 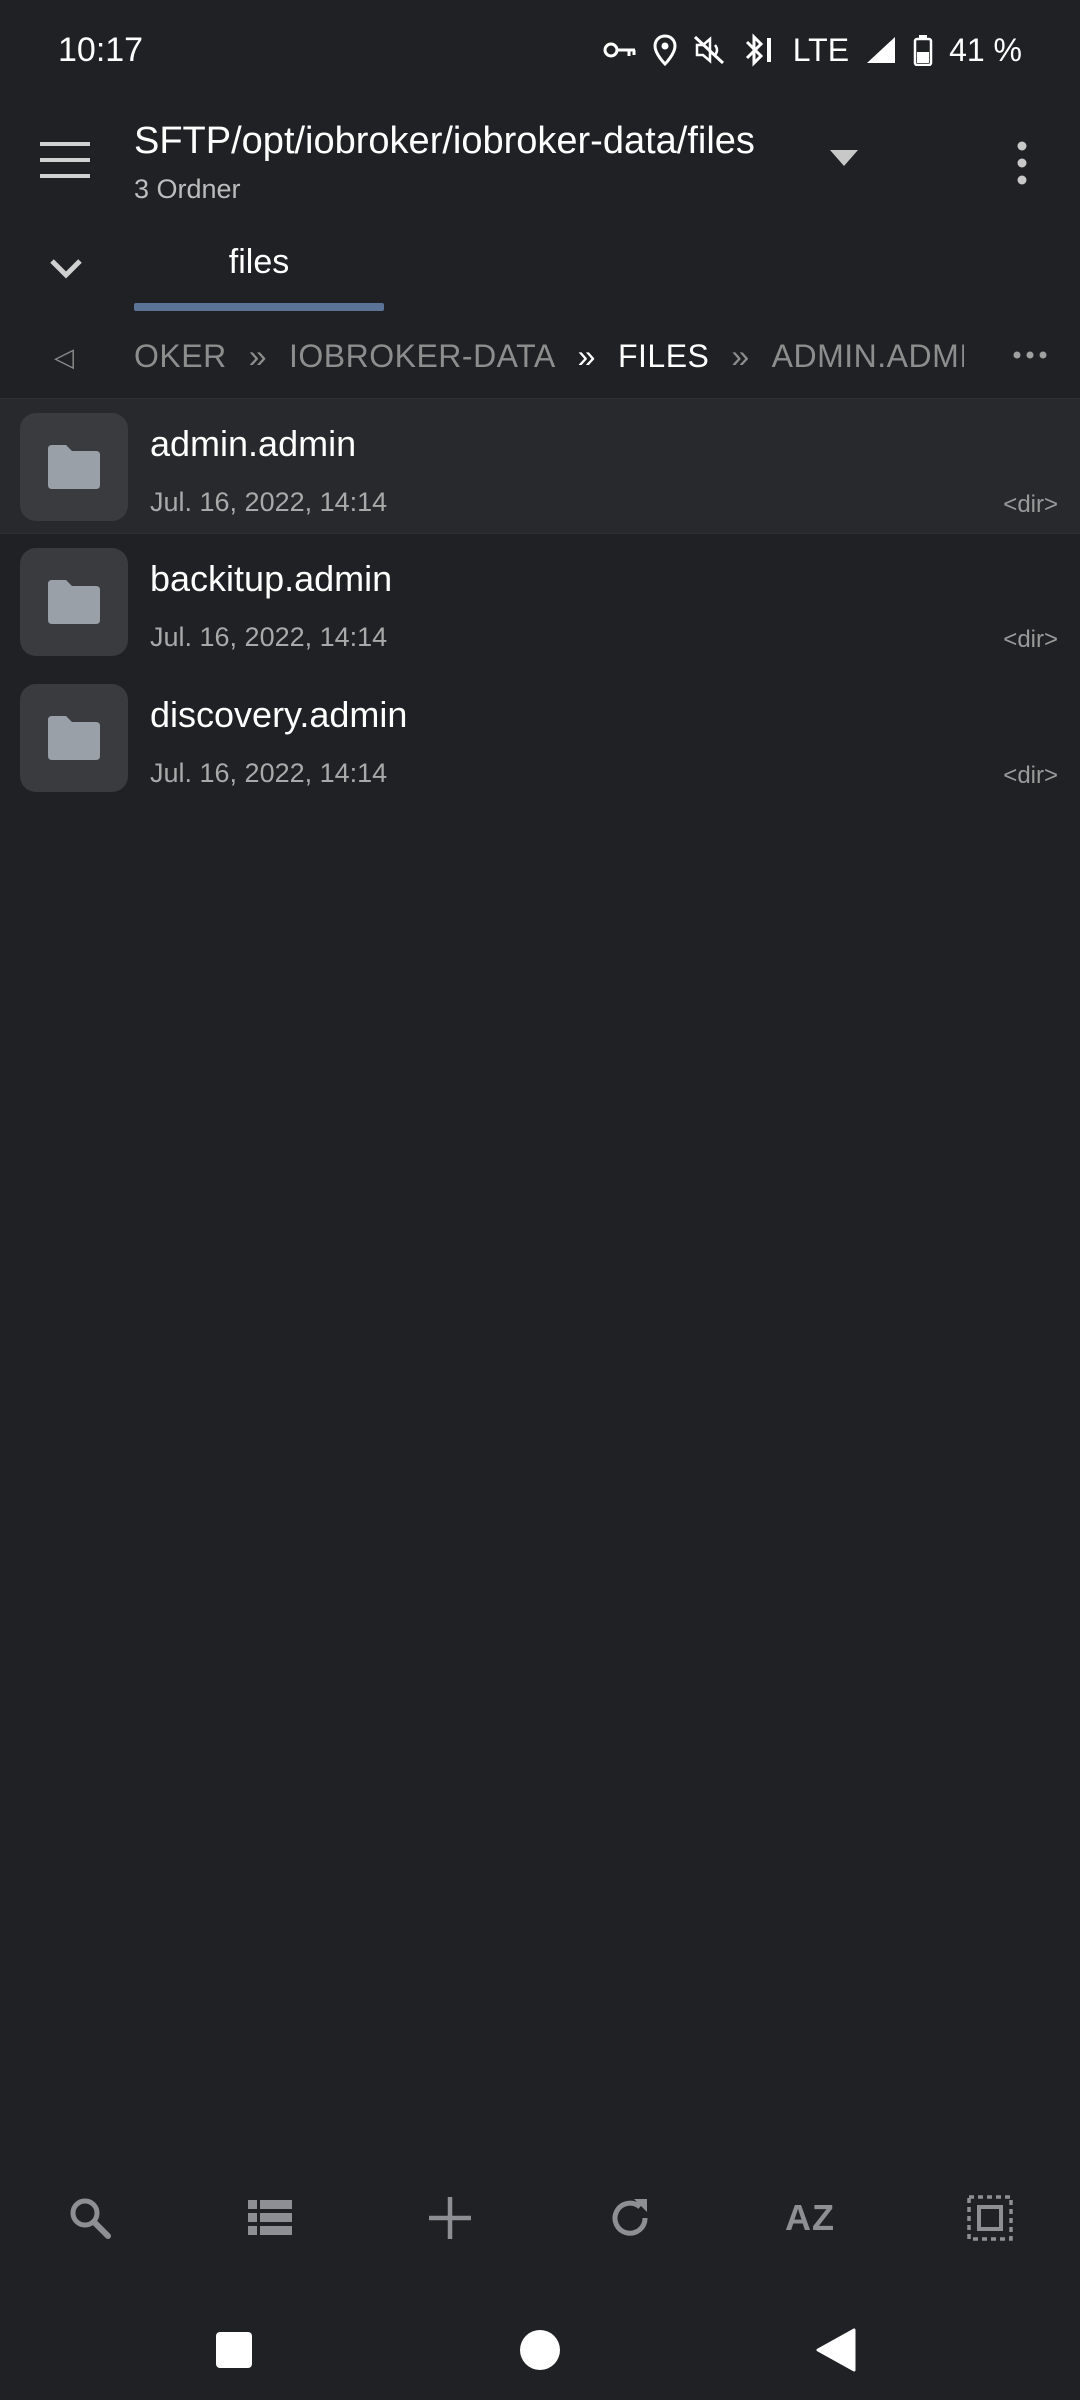 I want to click on status-bar: 10:17 LTE 41 %, so click(x=540, y=50).